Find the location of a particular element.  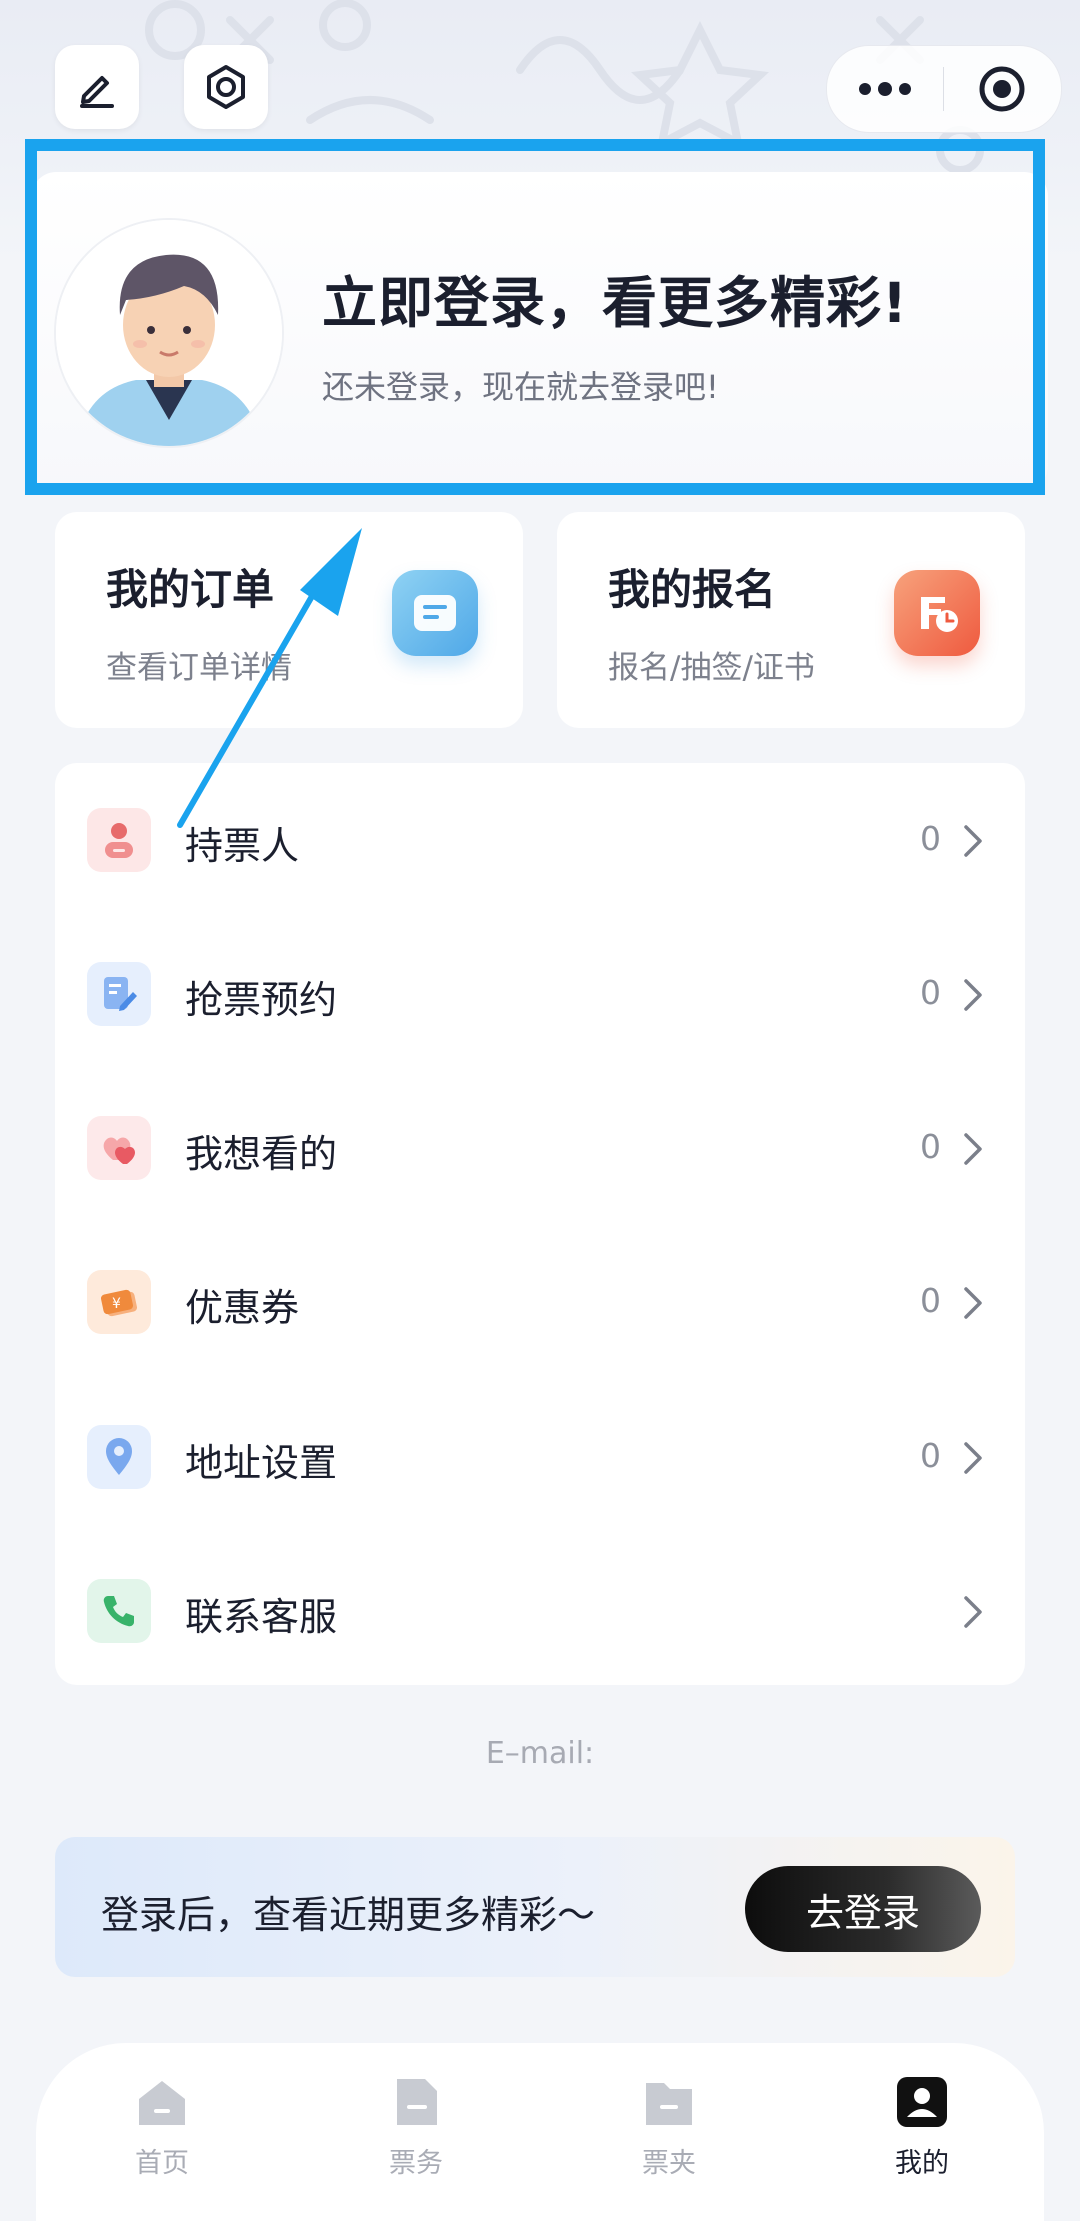

menu-item-label: 持票人 is located at coordinates (242, 846).